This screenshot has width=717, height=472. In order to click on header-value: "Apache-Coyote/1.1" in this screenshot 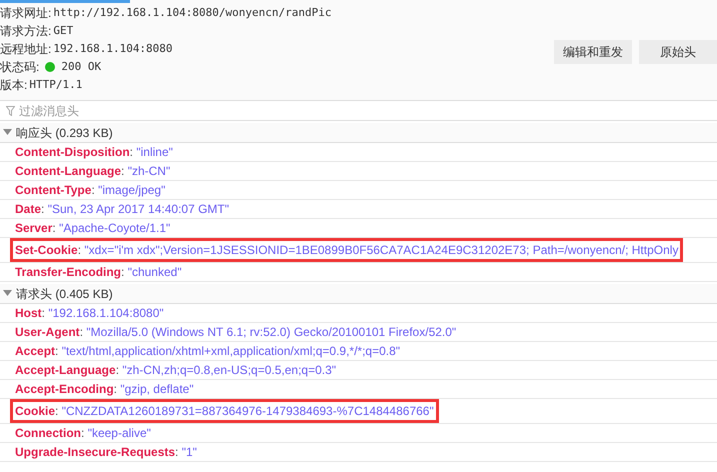, I will do `click(114, 228)`.